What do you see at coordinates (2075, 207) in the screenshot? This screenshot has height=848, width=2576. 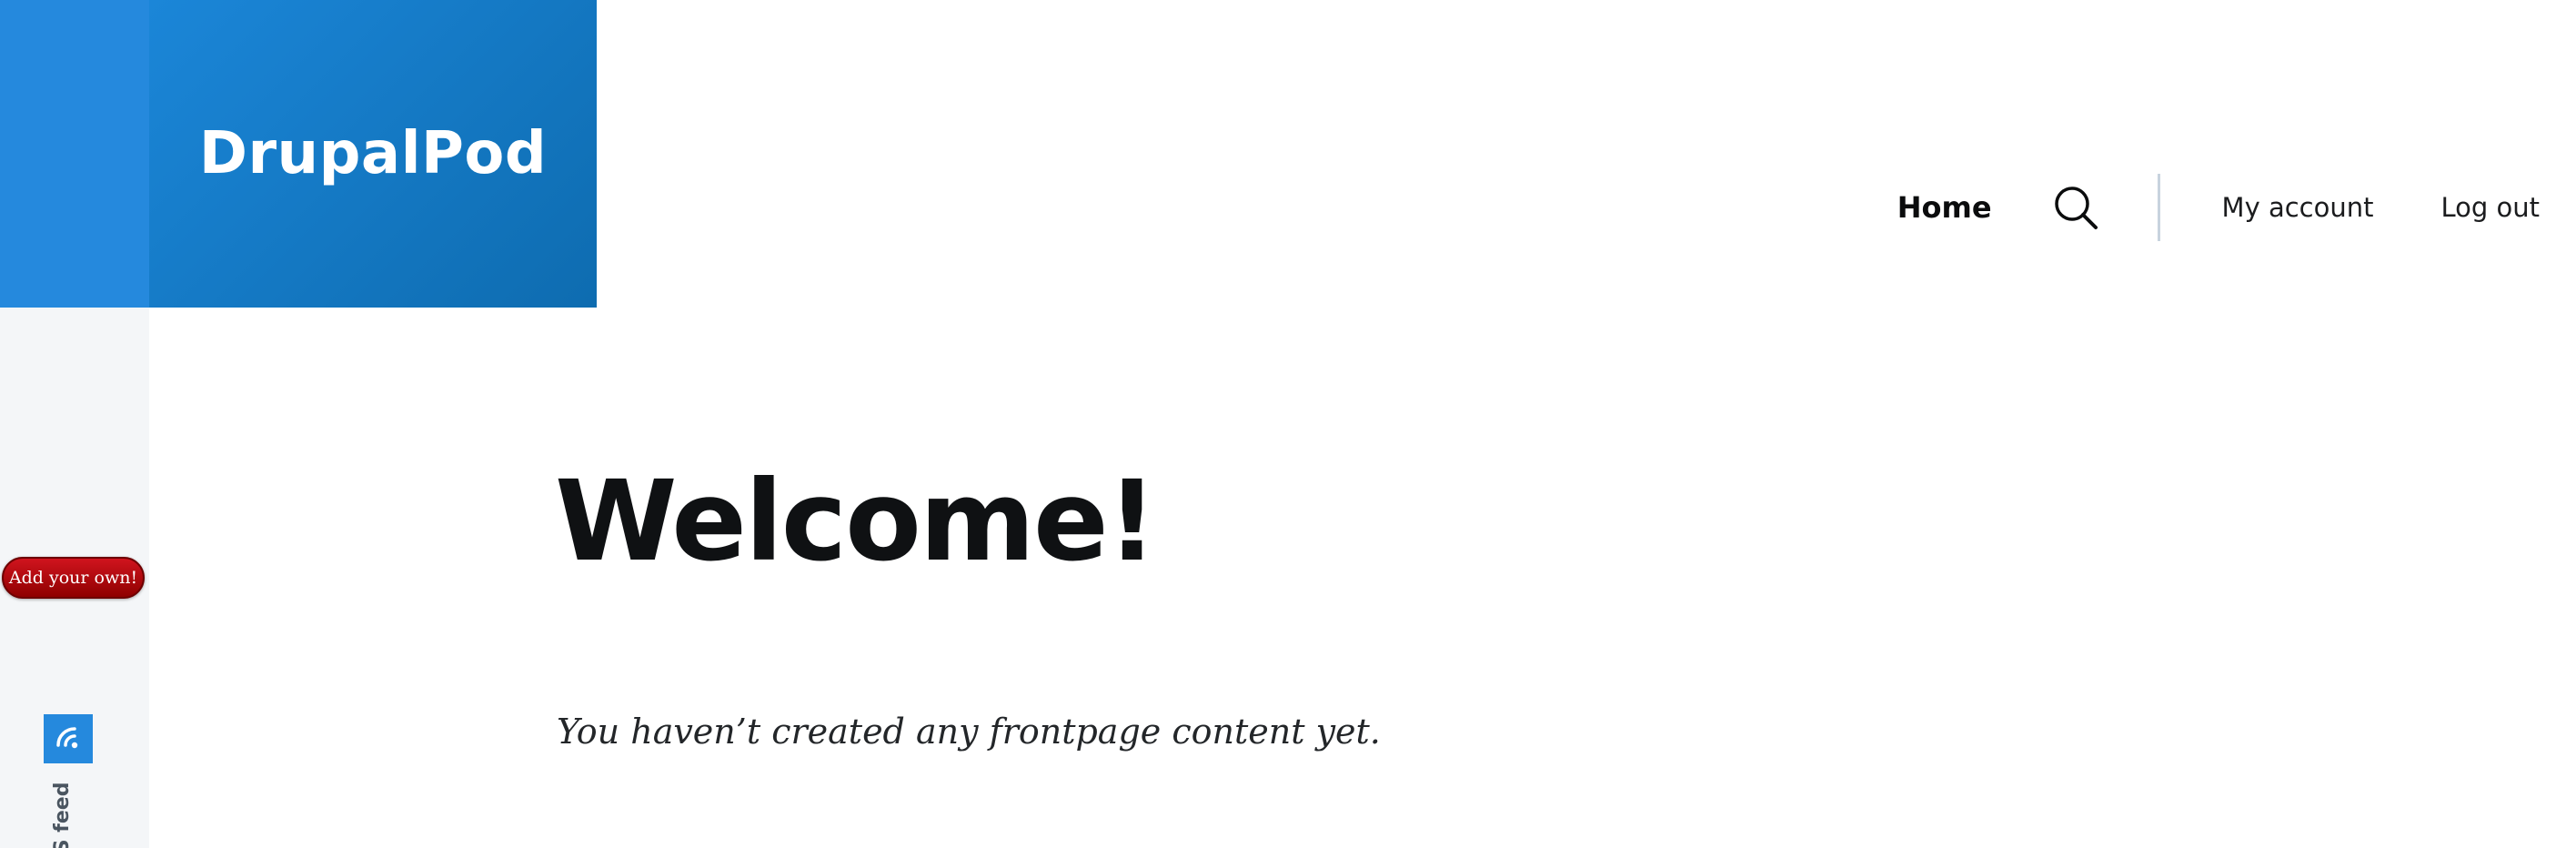 I see `search-icon` at bounding box center [2075, 207].